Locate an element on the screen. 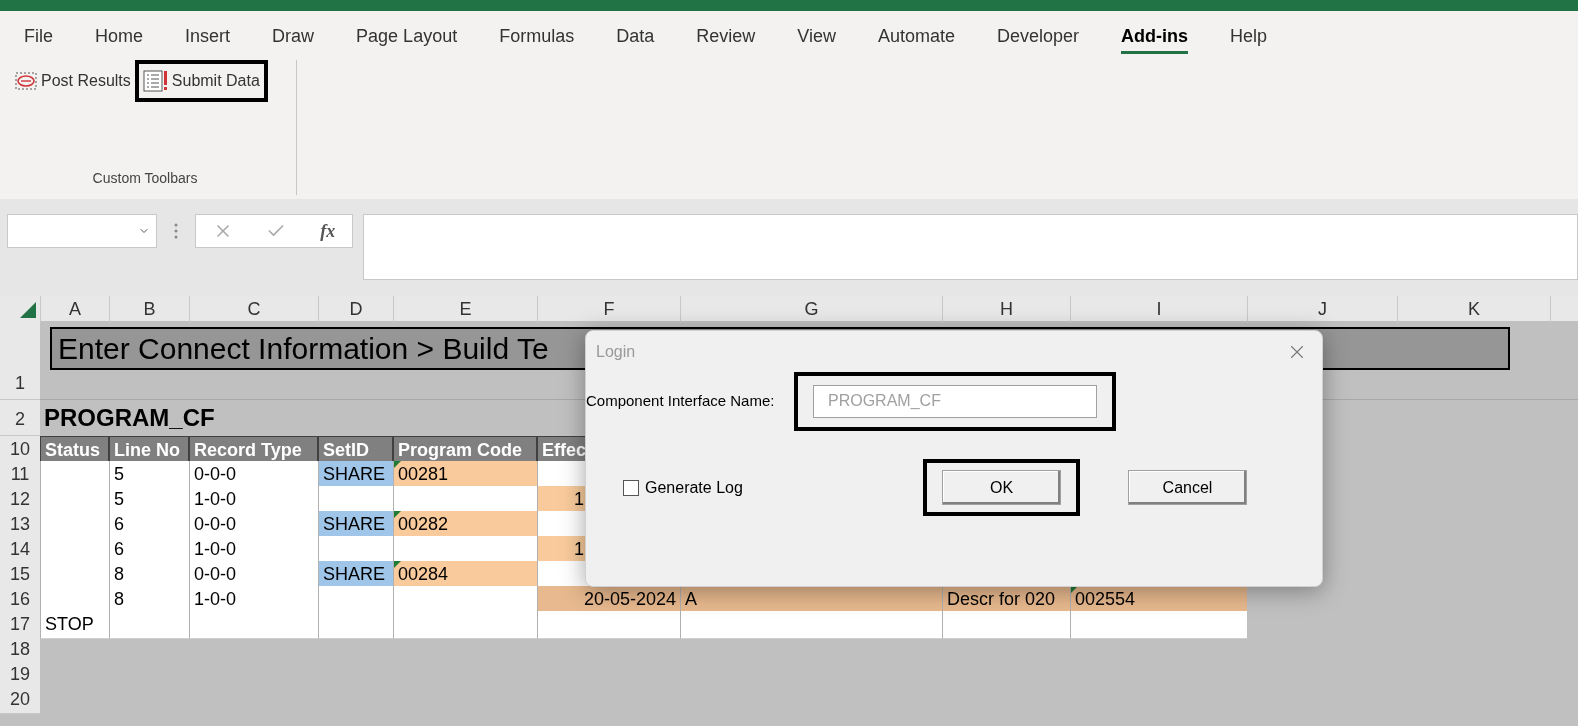 This screenshot has width=1578, height=726. column-title-cell: SetID is located at coordinates (355, 450).